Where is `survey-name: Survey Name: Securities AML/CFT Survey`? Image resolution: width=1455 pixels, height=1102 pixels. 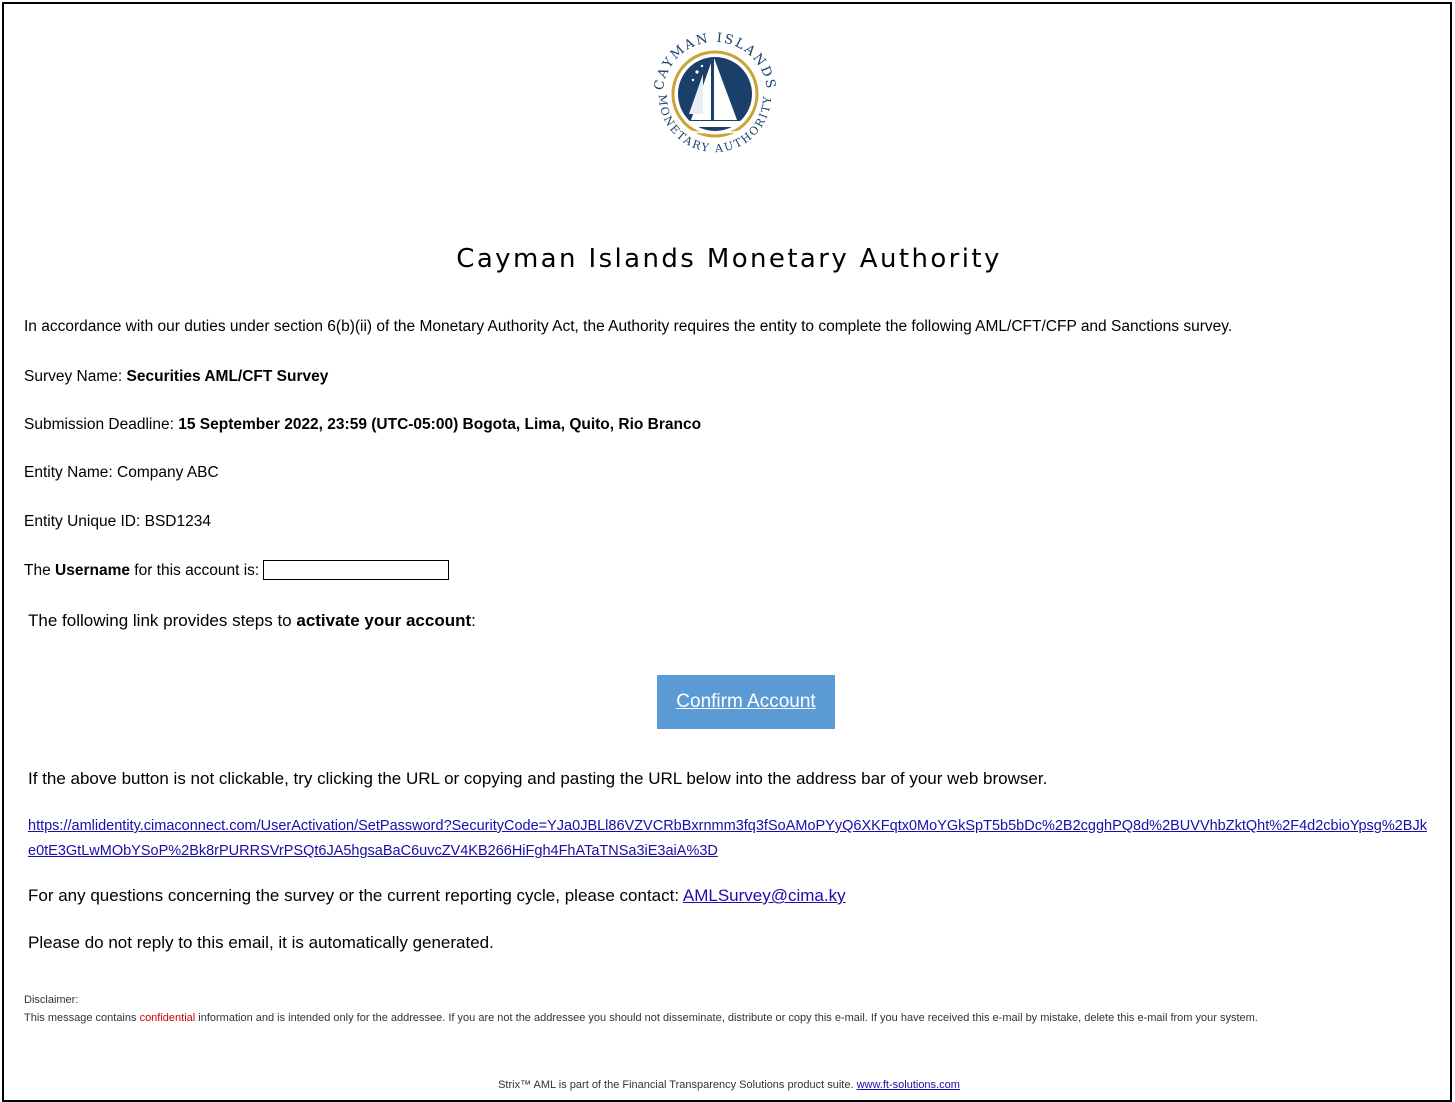
survey-name: Survey Name: Securities AML/CFT Survey is located at coordinates (176, 377).